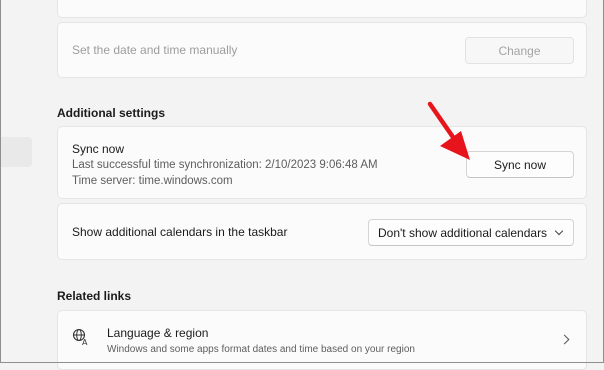 The width and height of the screenshot is (604, 370). I want to click on sync-now-title: Sync now, so click(98, 149).